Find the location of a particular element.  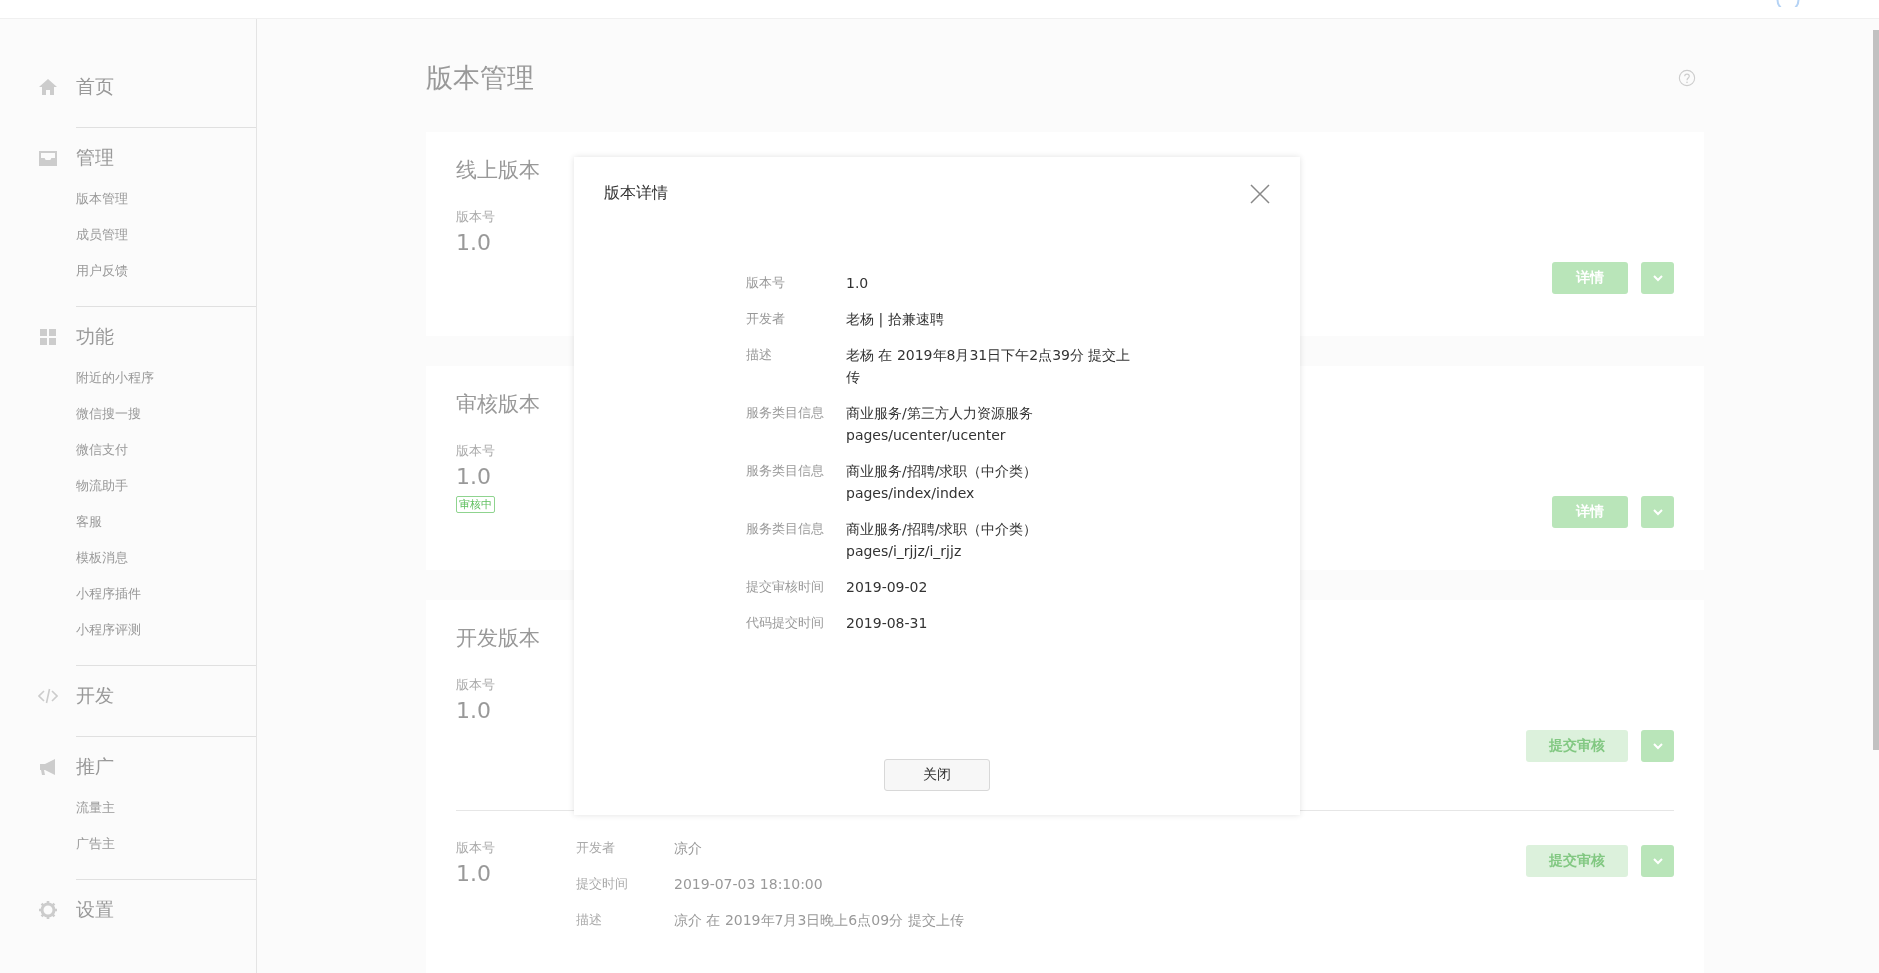

detail-label: 开发者 is located at coordinates (766, 319).